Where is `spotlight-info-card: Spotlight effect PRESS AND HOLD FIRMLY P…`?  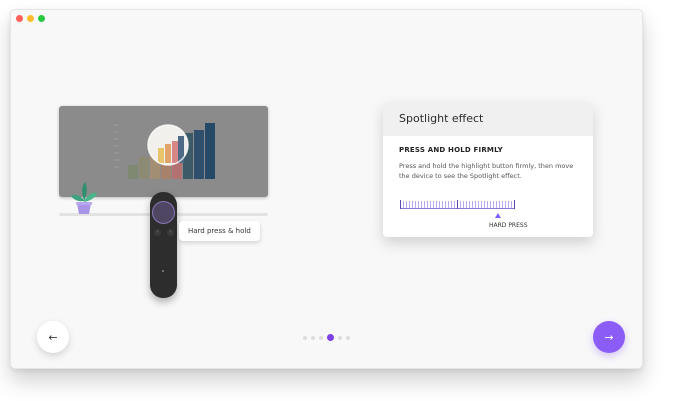
spotlight-info-card: Spotlight effect PRESS AND HOLD FIRMLY P… is located at coordinates (488, 169).